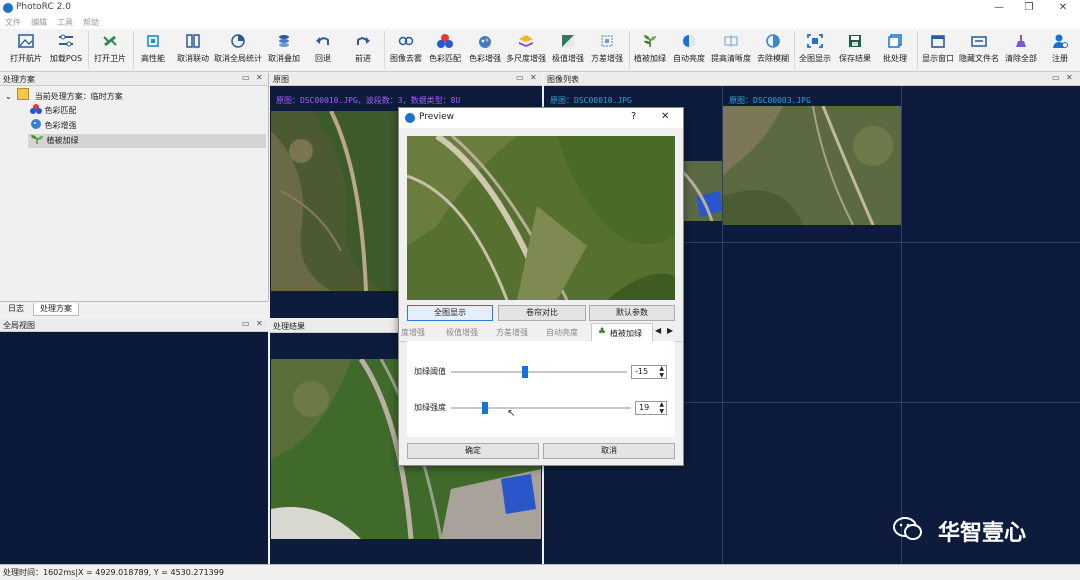  What do you see at coordinates (430, 407) in the screenshot?
I see `strength-label: 加绿强度` at bounding box center [430, 407].